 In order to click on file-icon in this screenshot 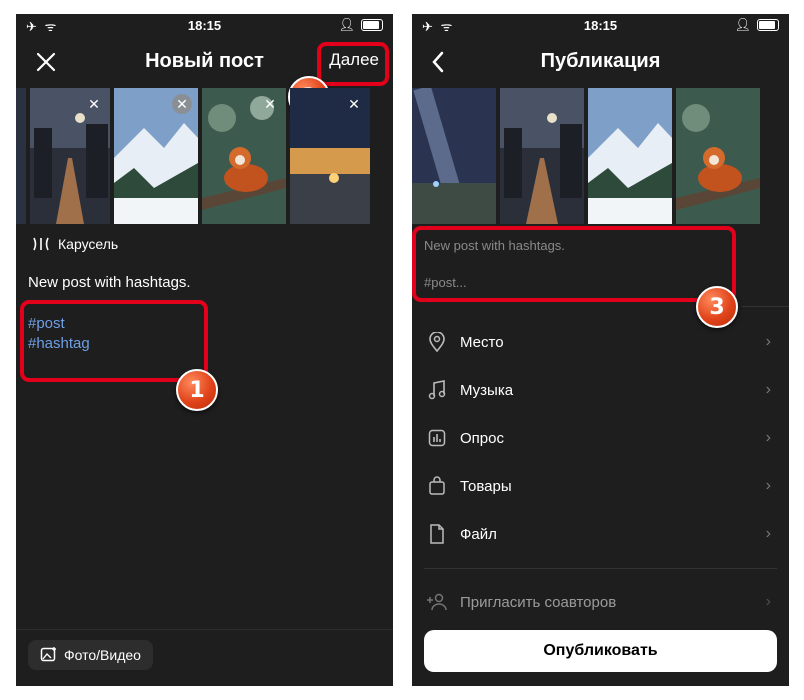, I will do `click(437, 534)`.